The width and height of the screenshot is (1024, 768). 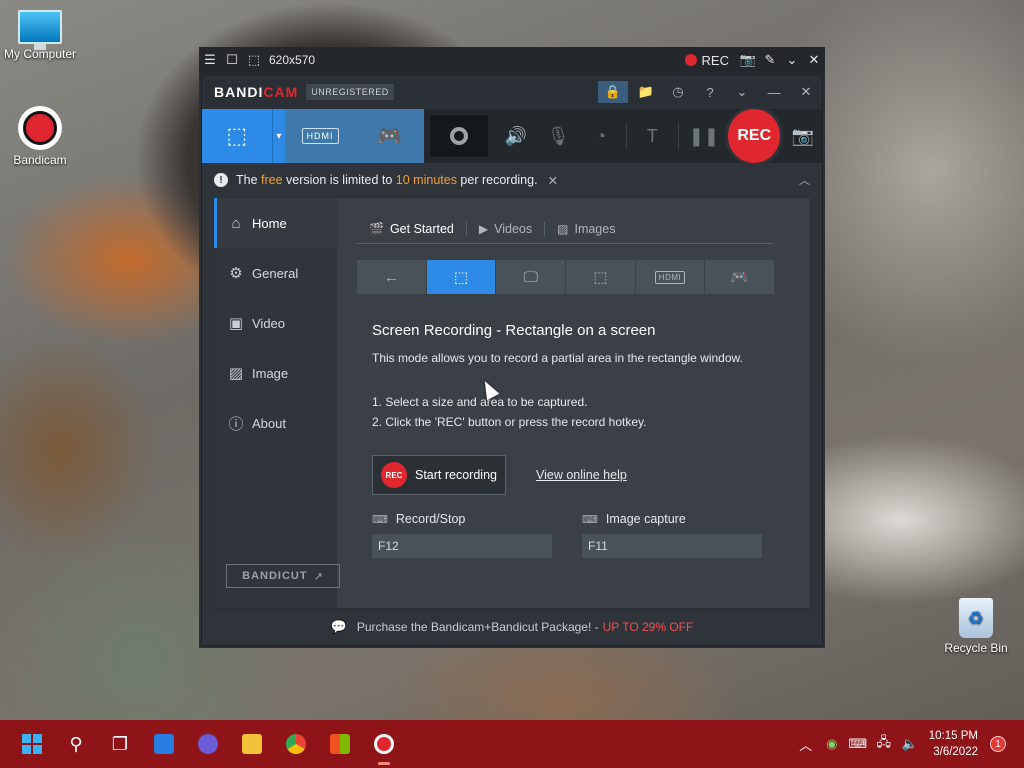 I want to click on start-recording-button: REC Start recording, so click(x=439, y=475).